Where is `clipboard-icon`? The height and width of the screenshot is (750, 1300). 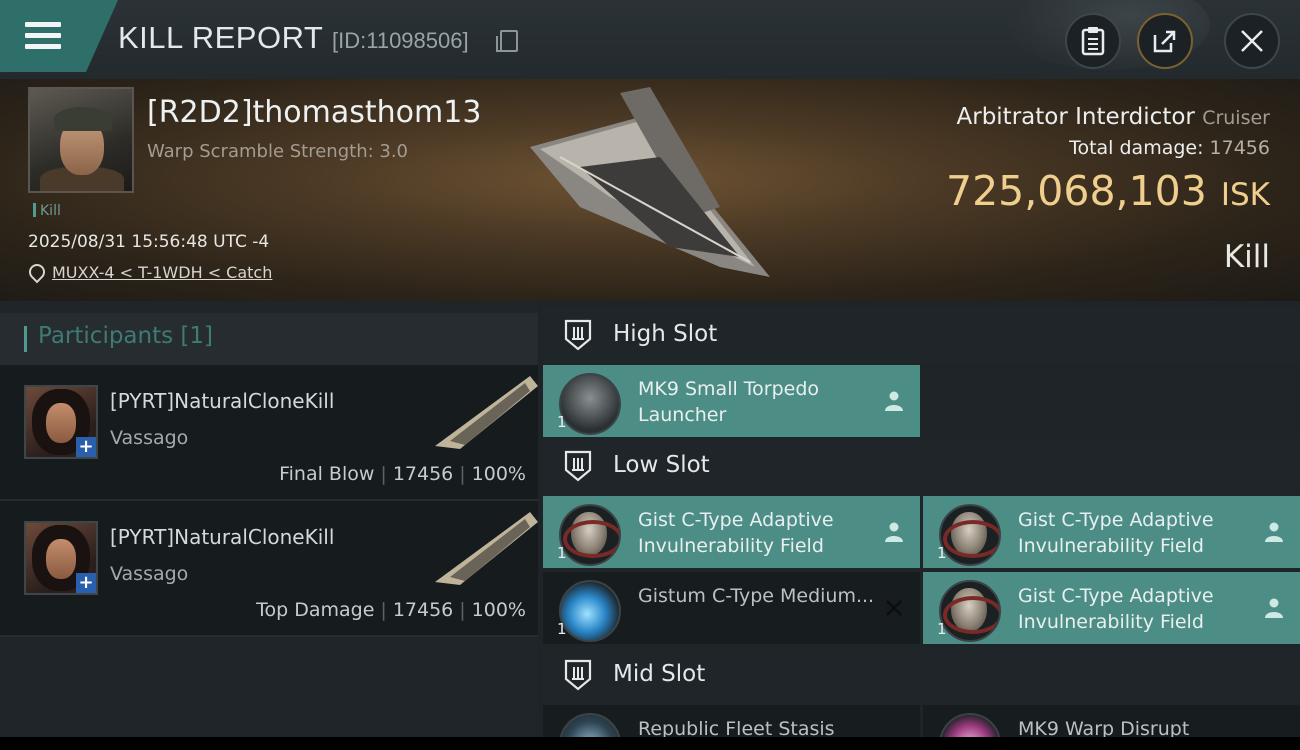
clipboard-icon is located at coordinates (1093, 41).